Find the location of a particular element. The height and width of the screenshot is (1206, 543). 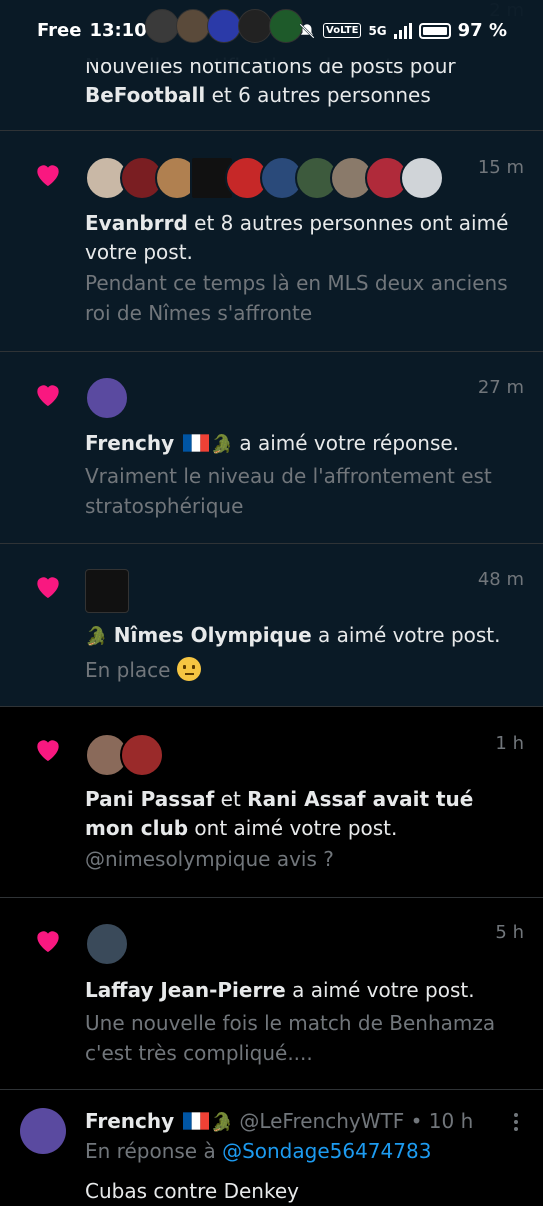

more-options-icon is located at coordinates (516, 1122).